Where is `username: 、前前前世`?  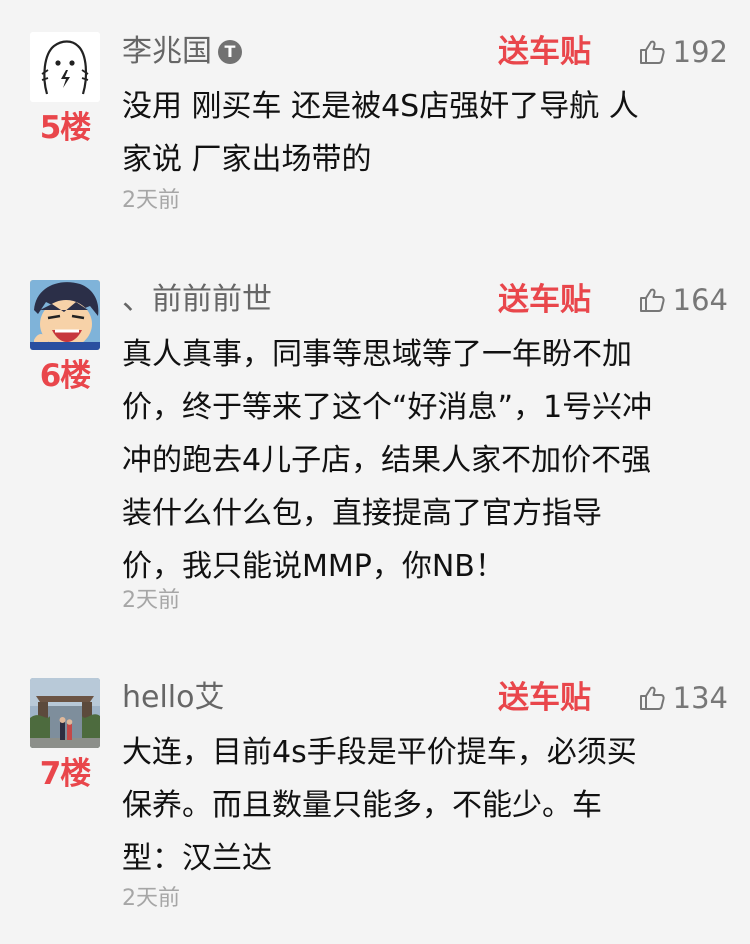
username: 、前前前世 is located at coordinates (197, 300).